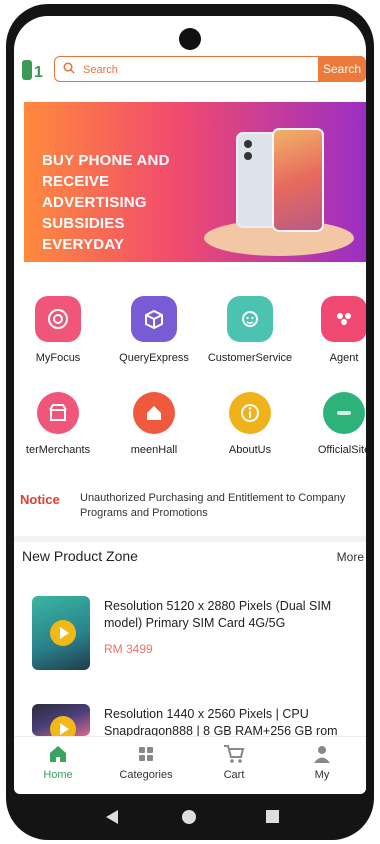  What do you see at coordinates (250, 358) in the screenshot?
I see `shortcut-label: CustomerService` at bounding box center [250, 358].